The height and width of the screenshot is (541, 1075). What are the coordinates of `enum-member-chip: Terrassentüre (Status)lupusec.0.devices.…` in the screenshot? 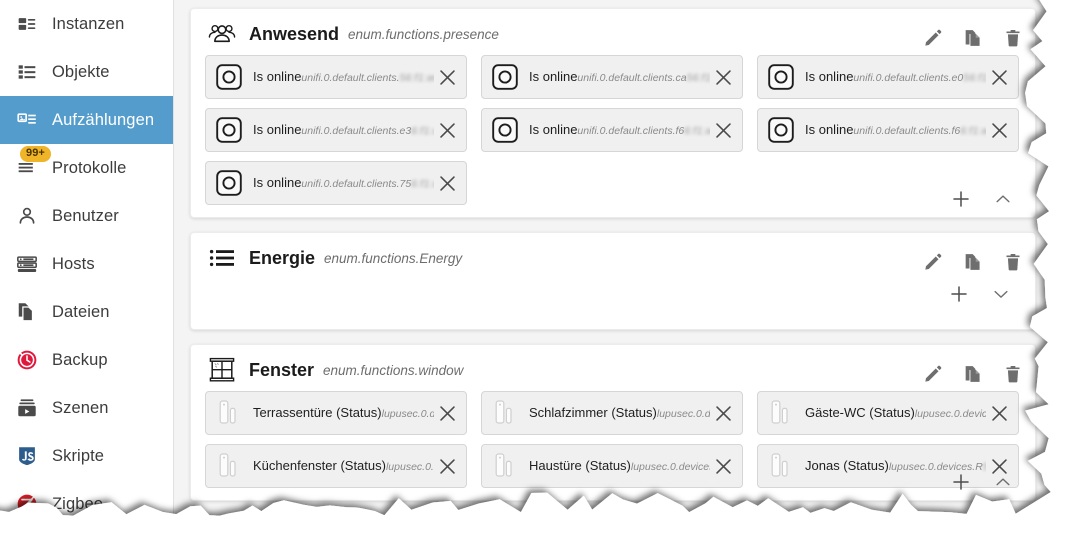 It's located at (336, 413).